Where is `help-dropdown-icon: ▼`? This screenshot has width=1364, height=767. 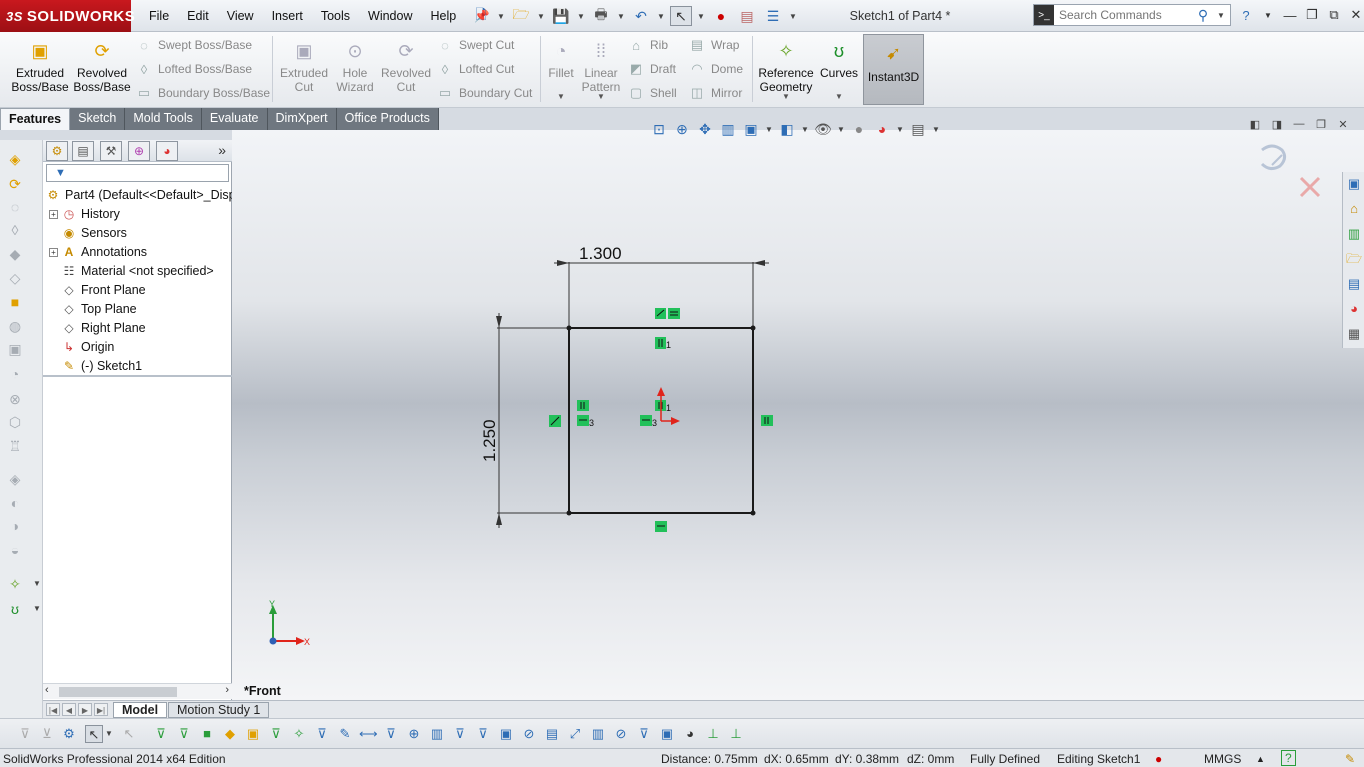 help-dropdown-icon: ▼ is located at coordinates (1268, 15).